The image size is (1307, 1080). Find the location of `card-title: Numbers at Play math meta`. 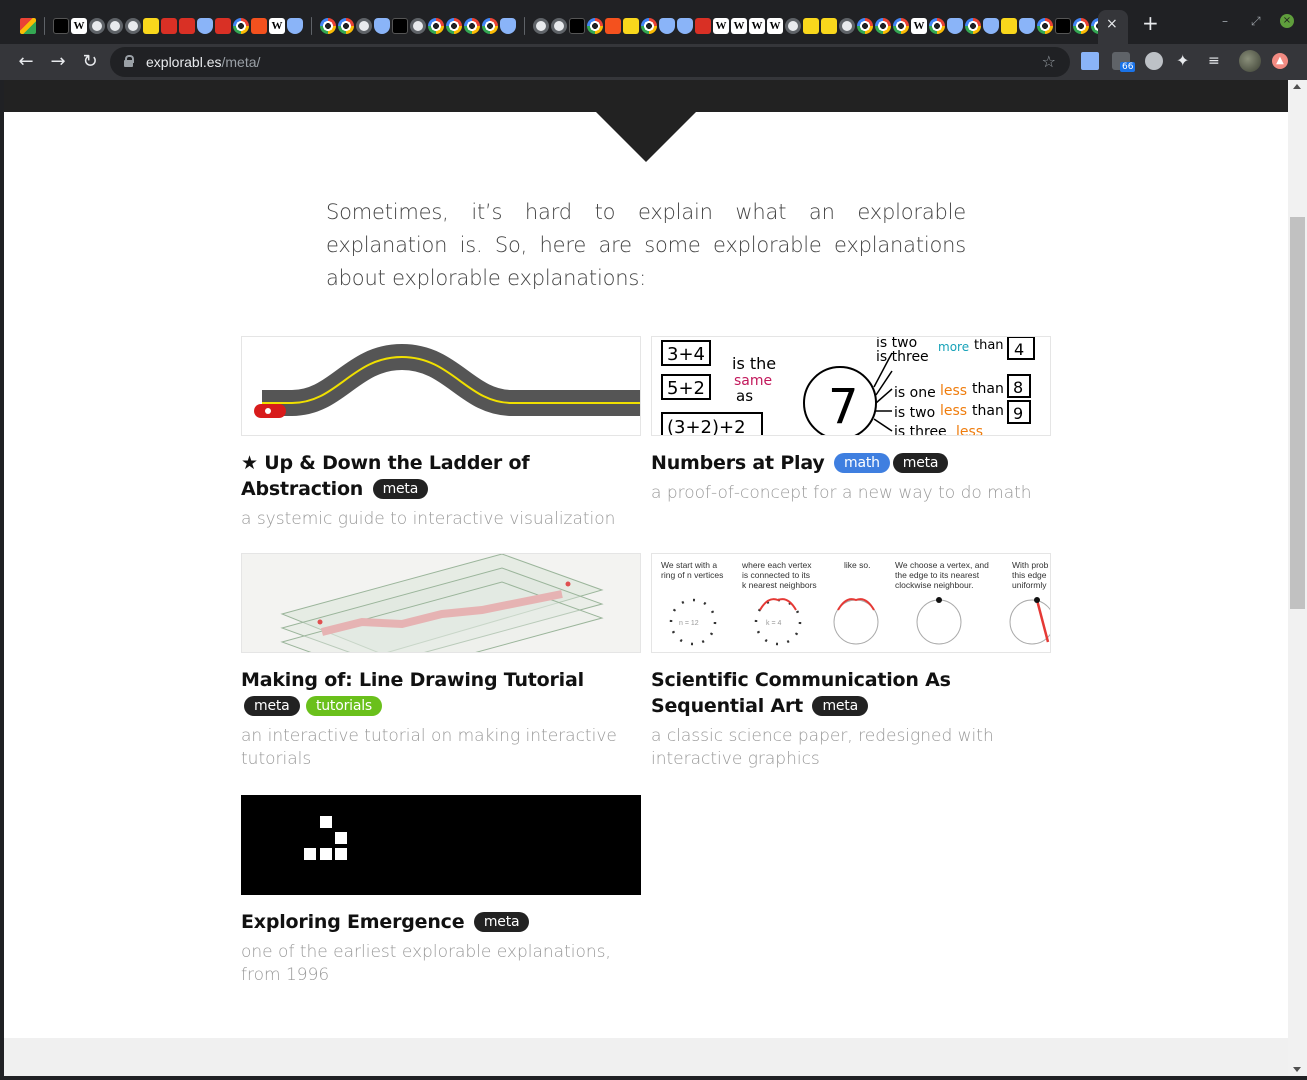

card-title: Numbers at Play math meta is located at coordinates (851, 463).